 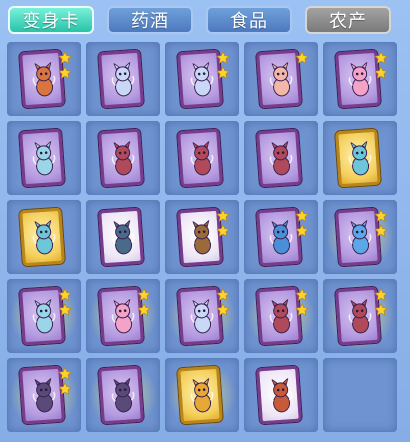 I want to click on armored-warrior-card-icon, so click(x=121, y=237).